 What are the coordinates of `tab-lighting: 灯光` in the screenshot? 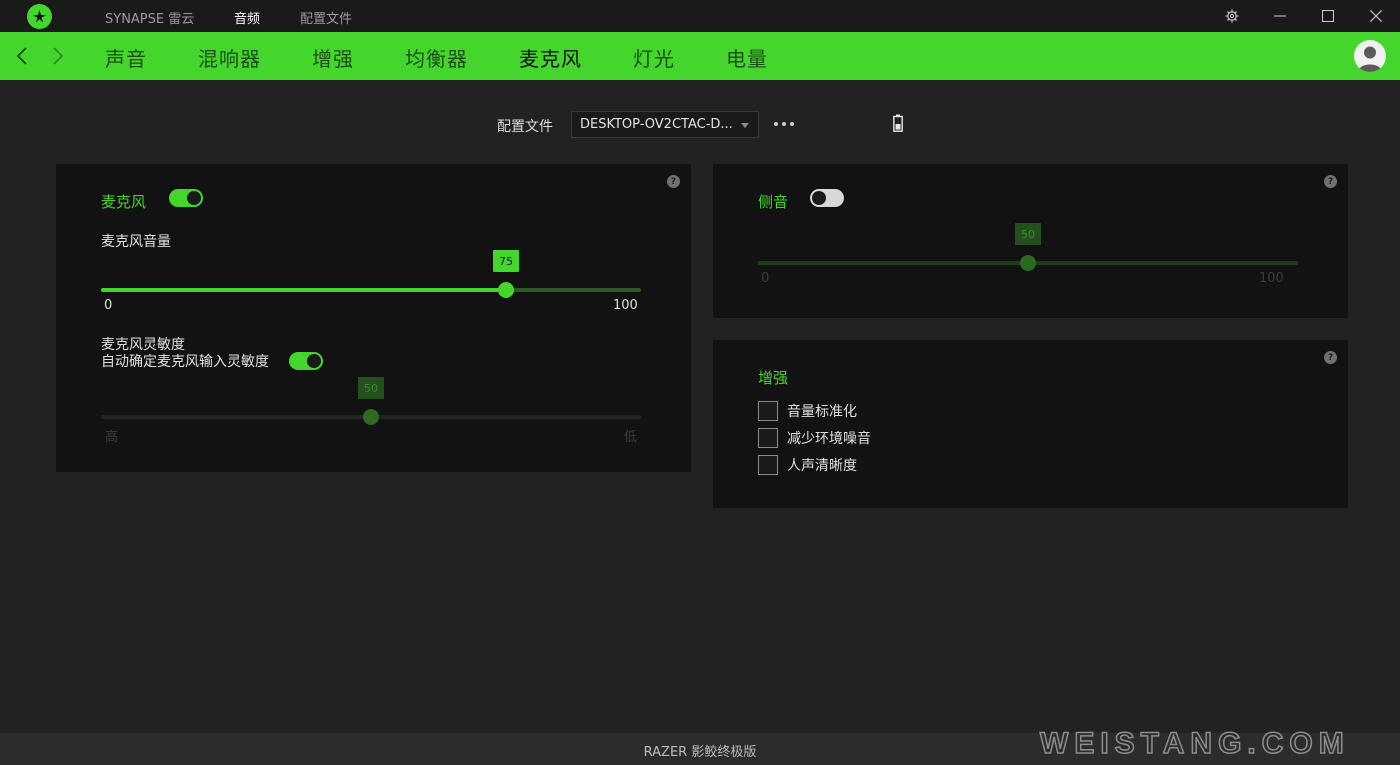 It's located at (654, 57).